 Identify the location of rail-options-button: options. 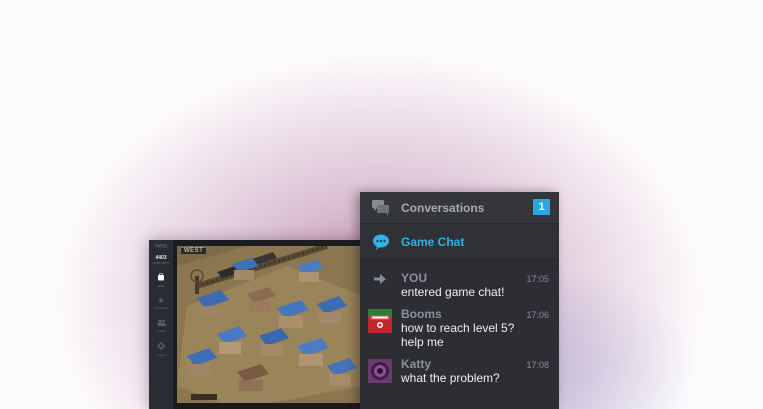
(161, 349).